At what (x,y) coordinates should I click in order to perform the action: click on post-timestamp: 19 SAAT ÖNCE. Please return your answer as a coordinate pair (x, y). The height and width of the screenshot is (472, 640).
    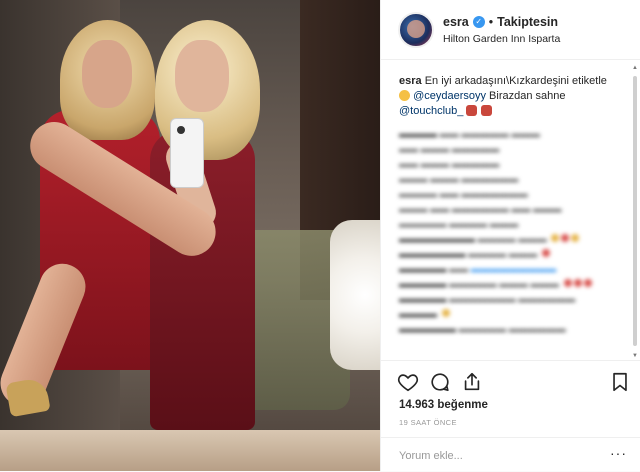
    Looking at the image, I should click on (428, 422).